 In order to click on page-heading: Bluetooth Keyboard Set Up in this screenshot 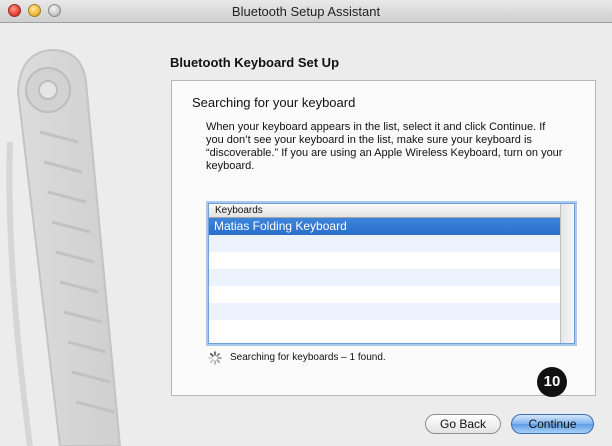, I will do `click(255, 62)`.